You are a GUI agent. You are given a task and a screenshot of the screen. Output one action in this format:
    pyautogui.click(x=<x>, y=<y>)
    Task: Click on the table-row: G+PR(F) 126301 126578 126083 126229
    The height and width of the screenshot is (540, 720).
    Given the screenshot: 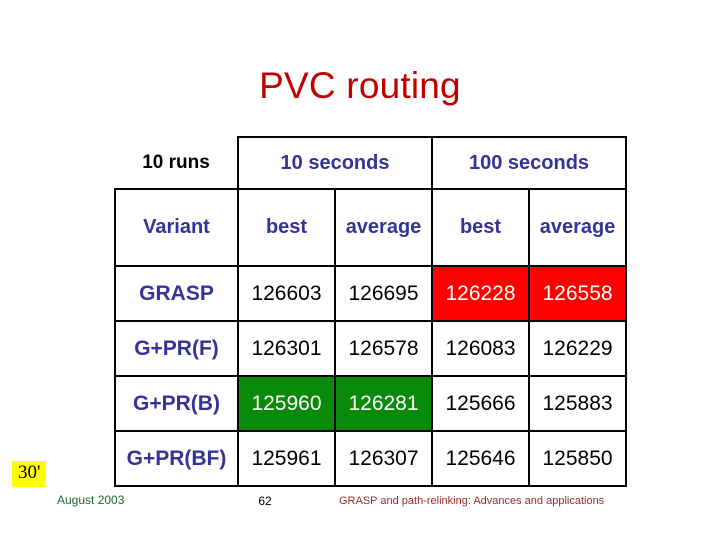 What is the action you would take?
    pyautogui.click(x=371, y=348)
    